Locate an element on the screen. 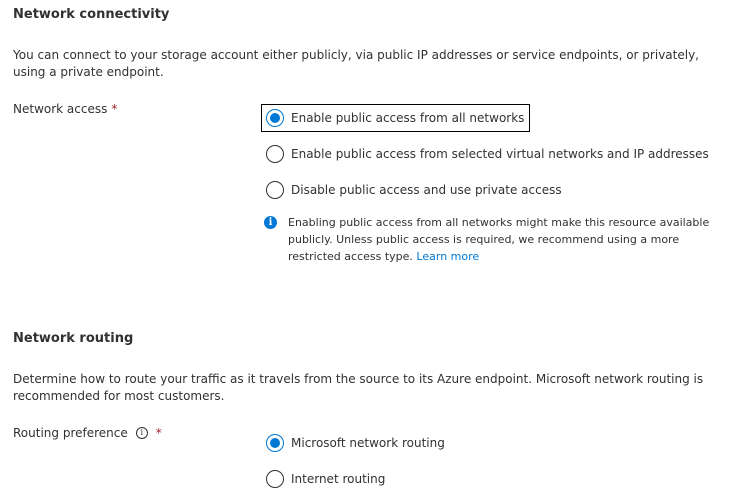 The height and width of the screenshot is (504, 729). radio-microsoft-network-routing: Microsoft network routing is located at coordinates (356, 443).